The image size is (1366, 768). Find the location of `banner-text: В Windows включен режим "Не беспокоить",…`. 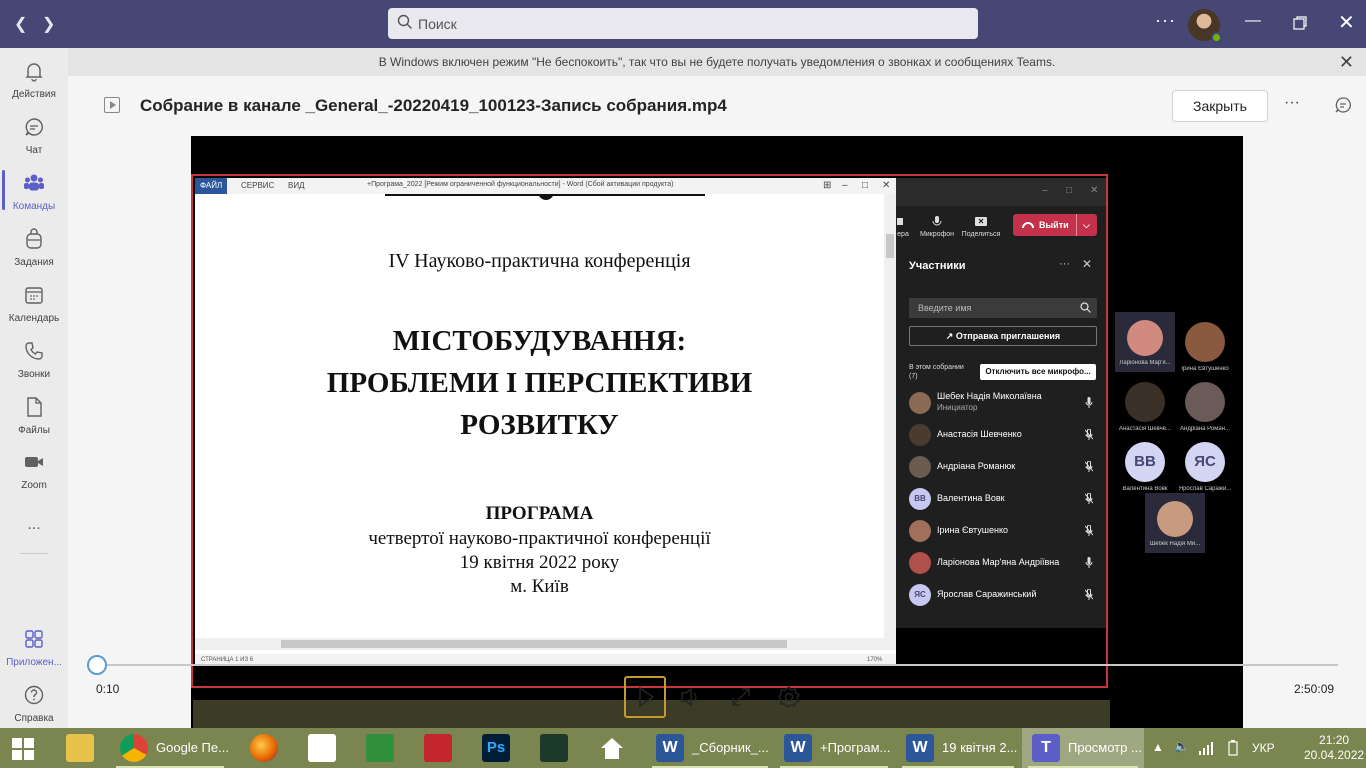

banner-text: В Windows включен режим "Не беспокоить",… is located at coordinates (717, 62).